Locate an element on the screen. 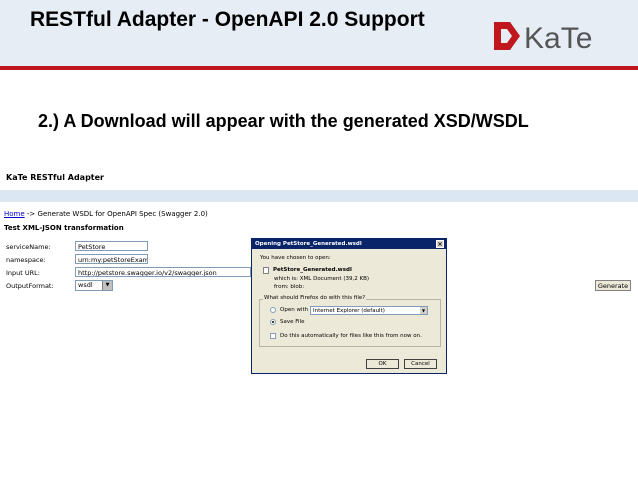 The width and height of the screenshot is (638, 478). kate-logo: KaTe is located at coordinates (543, 38).